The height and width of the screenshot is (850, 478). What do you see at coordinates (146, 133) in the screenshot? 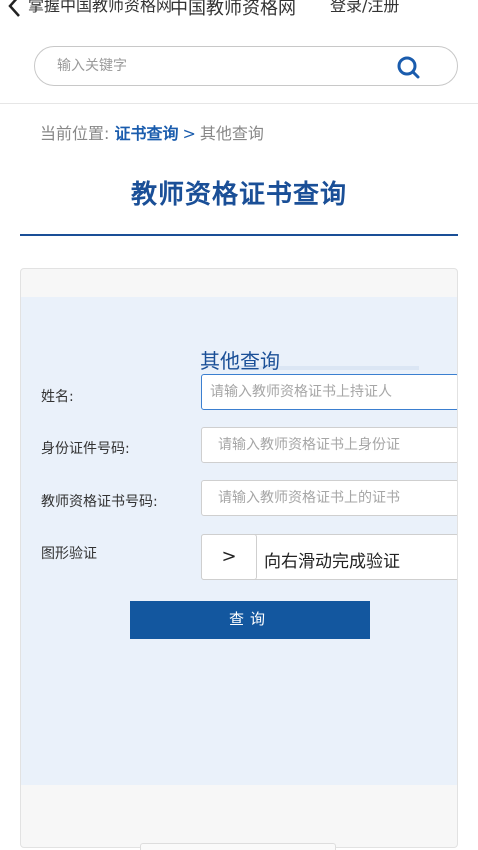
I see `breadcrumb-link: 证书查询` at bounding box center [146, 133].